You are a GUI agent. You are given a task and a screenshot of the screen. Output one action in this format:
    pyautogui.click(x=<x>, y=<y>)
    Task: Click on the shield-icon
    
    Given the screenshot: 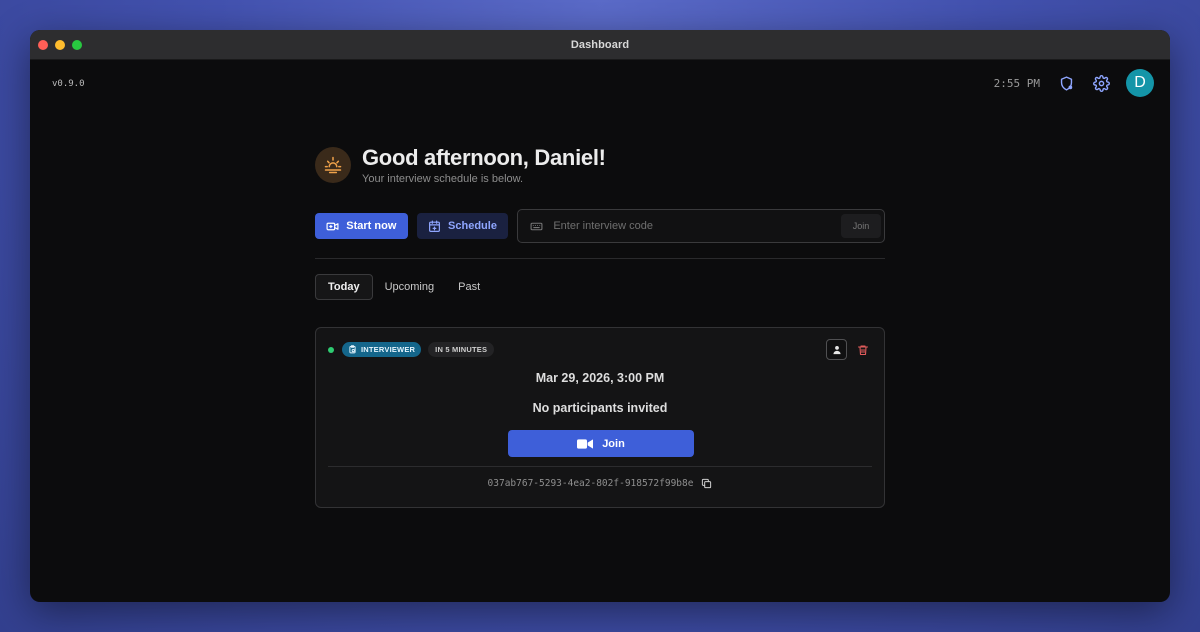 What is the action you would take?
    pyautogui.click(x=1066, y=83)
    